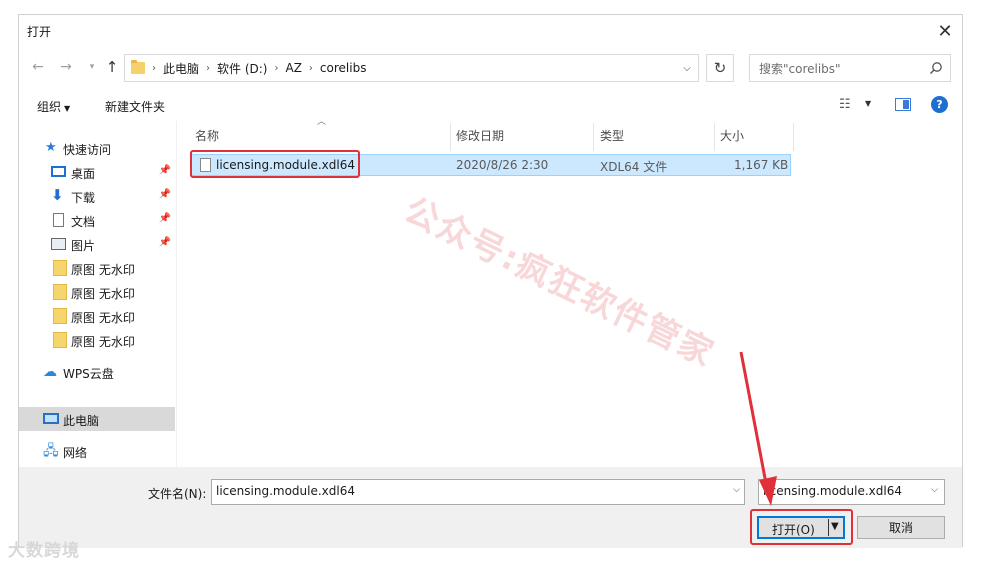  I want to click on brand-logo: 大数跨境, so click(44, 551).